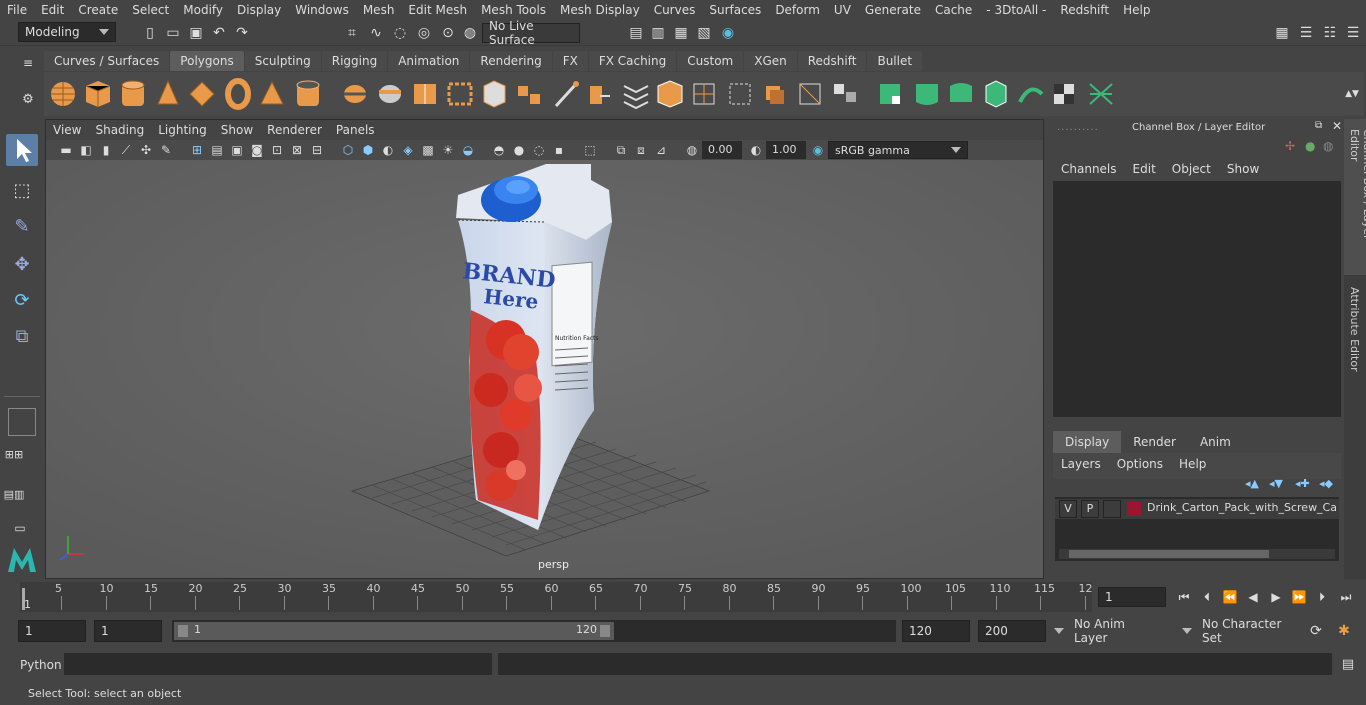  What do you see at coordinates (217, 150) in the screenshot?
I see `film-gate-icon: ▤` at bounding box center [217, 150].